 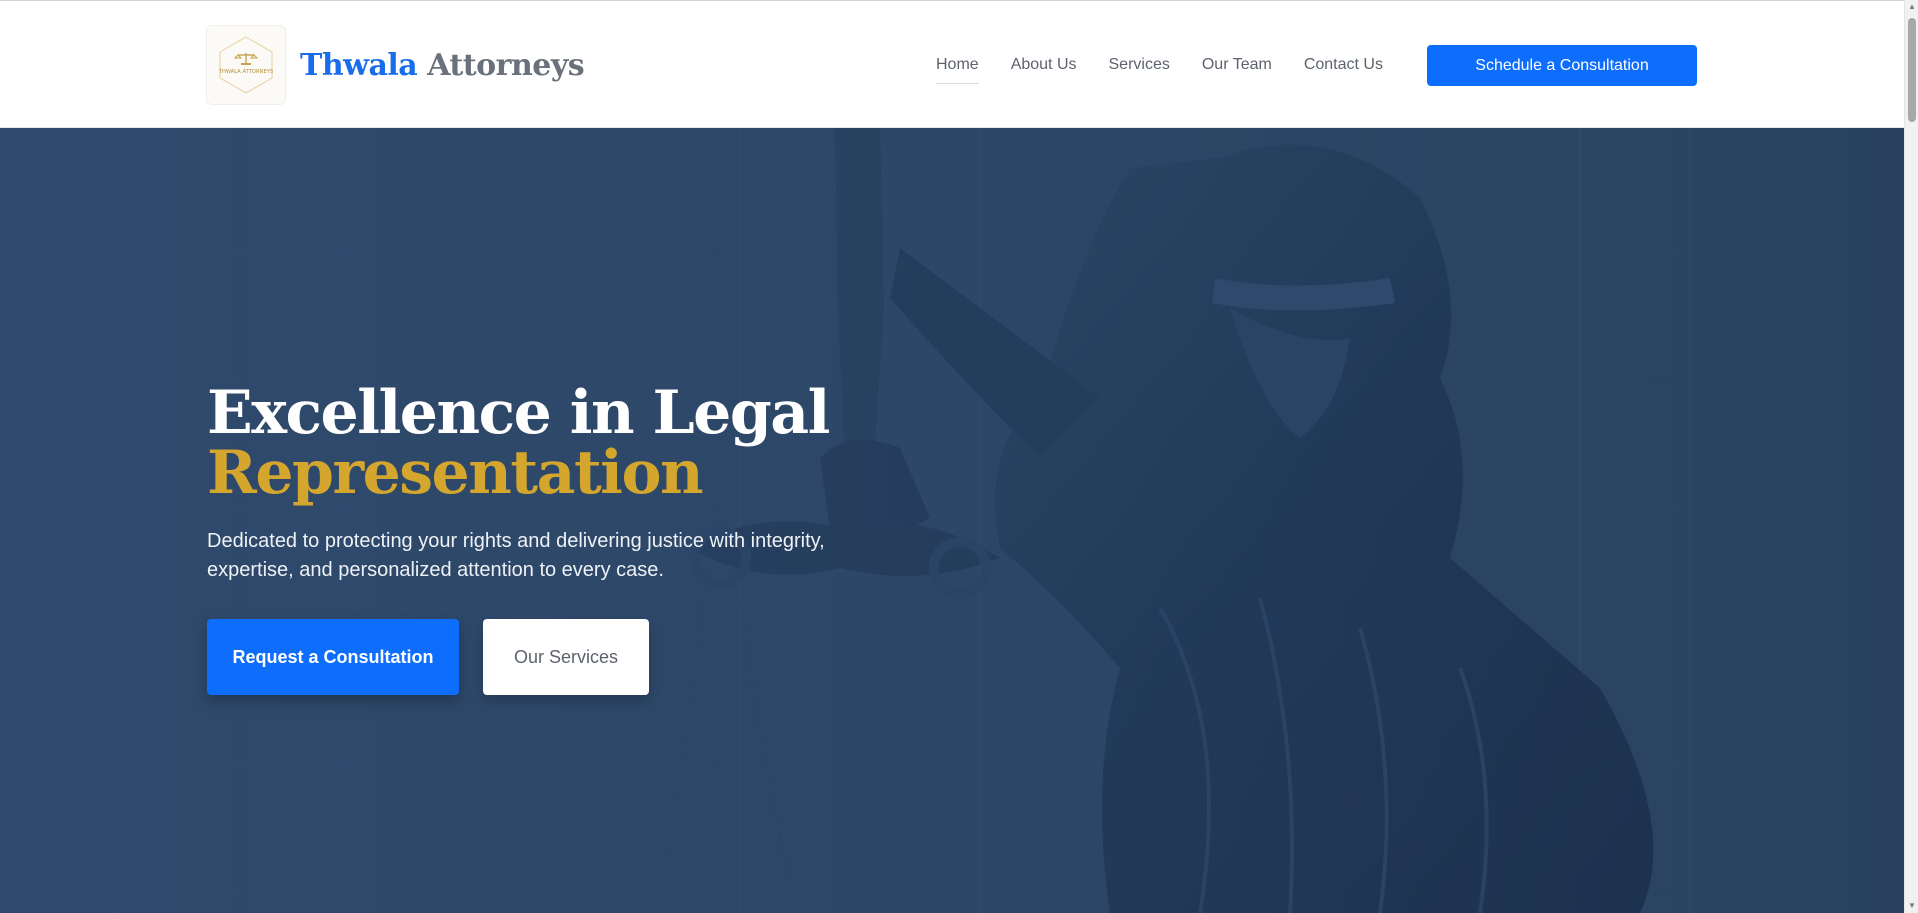 What do you see at coordinates (506, 65) in the screenshot?
I see `brand-name-last: Attorneys` at bounding box center [506, 65].